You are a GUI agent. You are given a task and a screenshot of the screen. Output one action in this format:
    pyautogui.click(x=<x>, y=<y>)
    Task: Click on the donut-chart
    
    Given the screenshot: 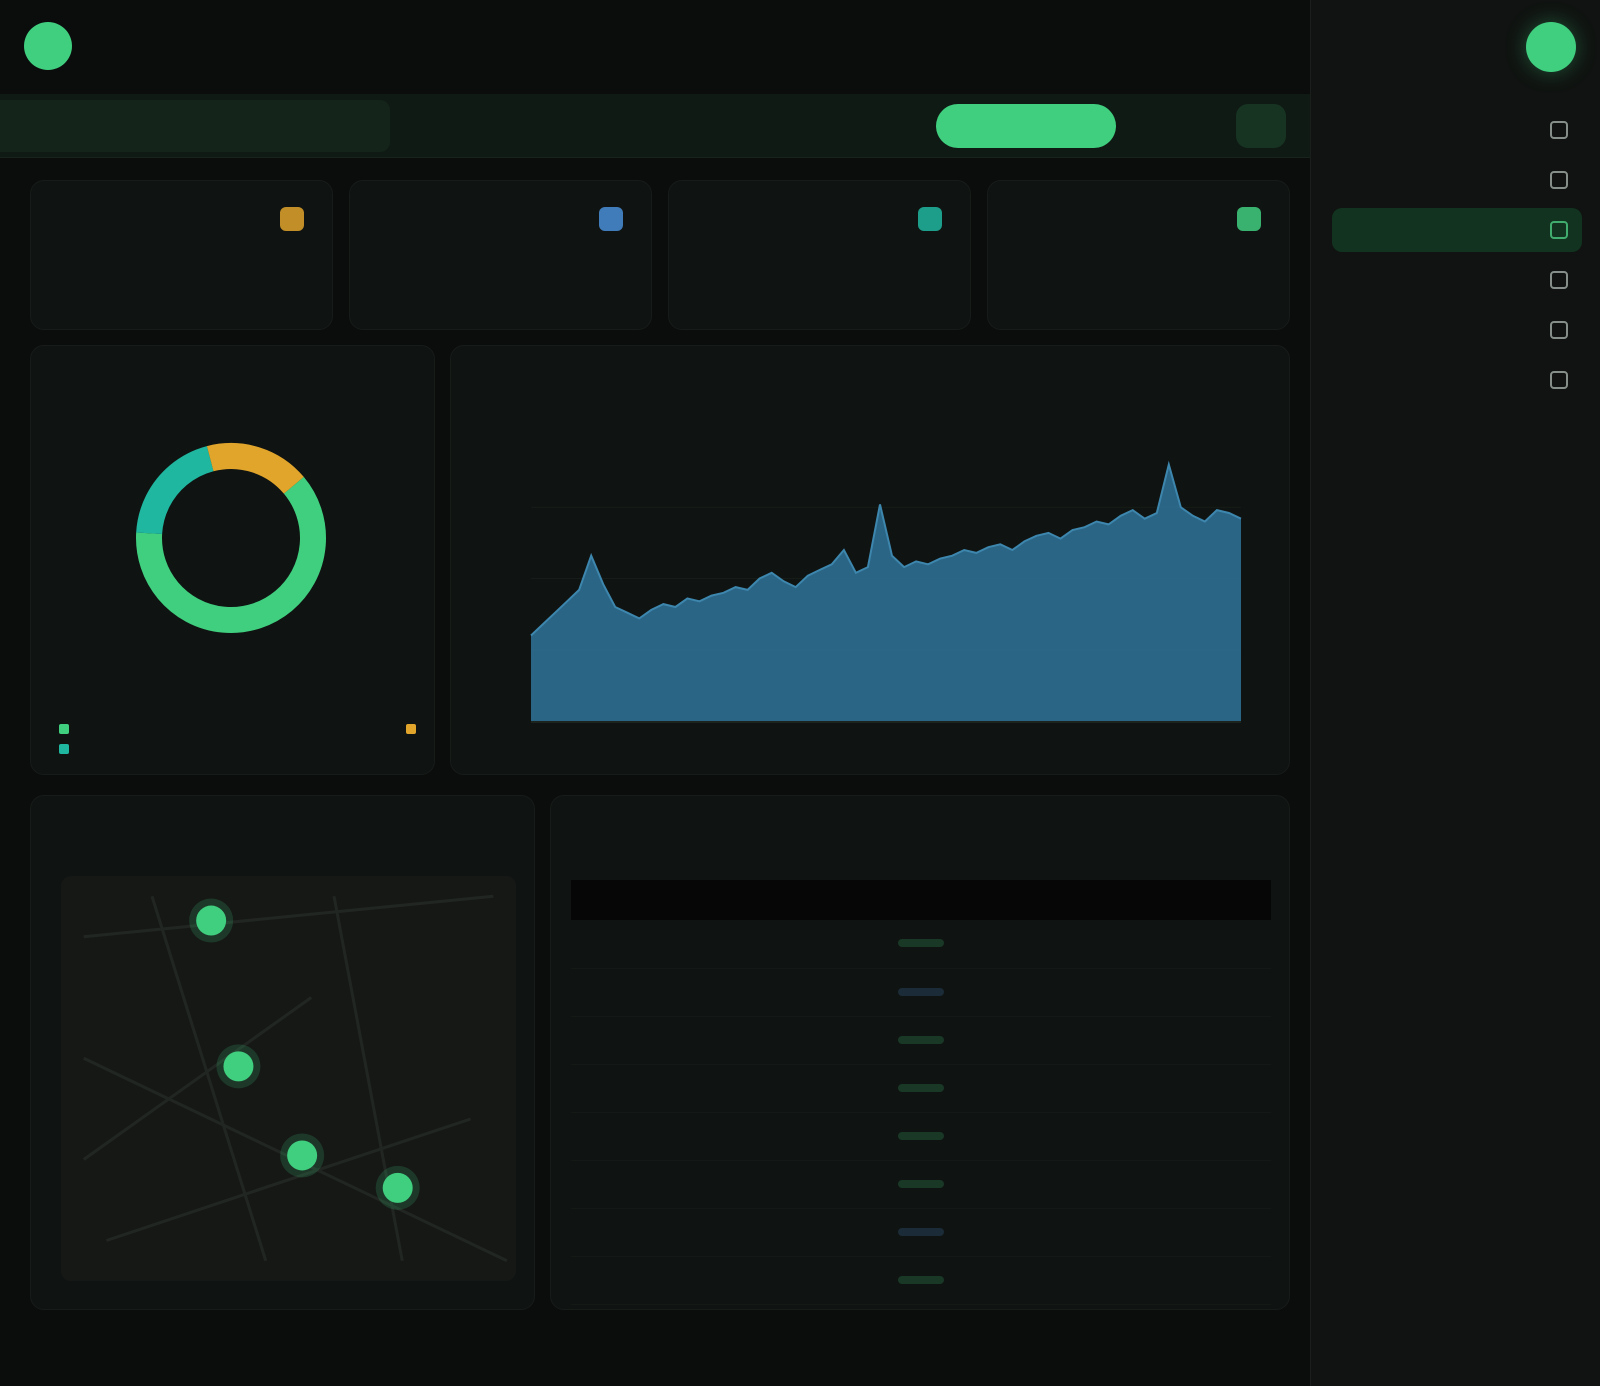 What is the action you would take?
    pyautogui.click(x=231, y=538)
    